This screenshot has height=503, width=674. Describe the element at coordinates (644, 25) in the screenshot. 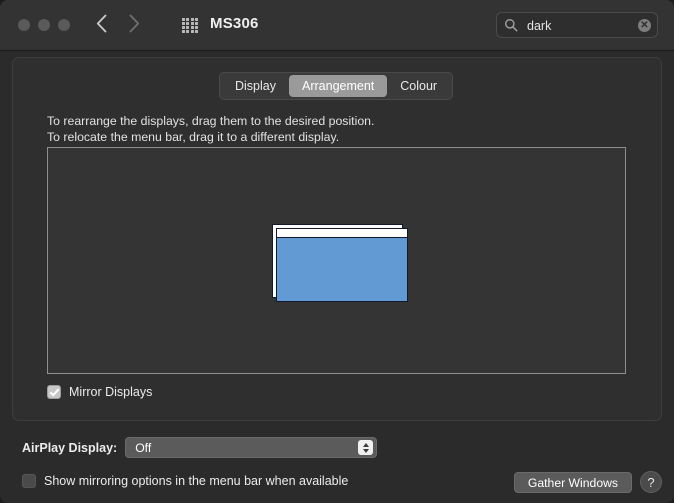

I see `clear-search-icon: ✕` at that location.